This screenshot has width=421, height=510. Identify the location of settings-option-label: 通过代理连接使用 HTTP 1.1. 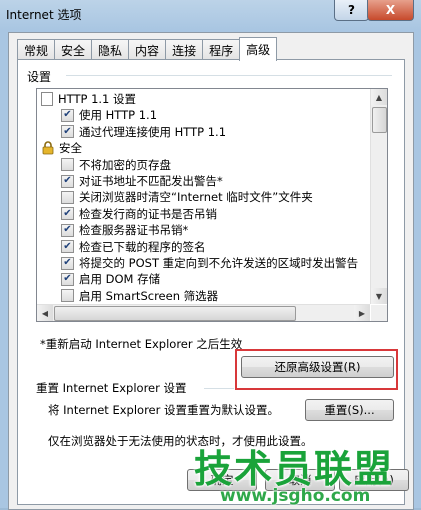
(153, 131).